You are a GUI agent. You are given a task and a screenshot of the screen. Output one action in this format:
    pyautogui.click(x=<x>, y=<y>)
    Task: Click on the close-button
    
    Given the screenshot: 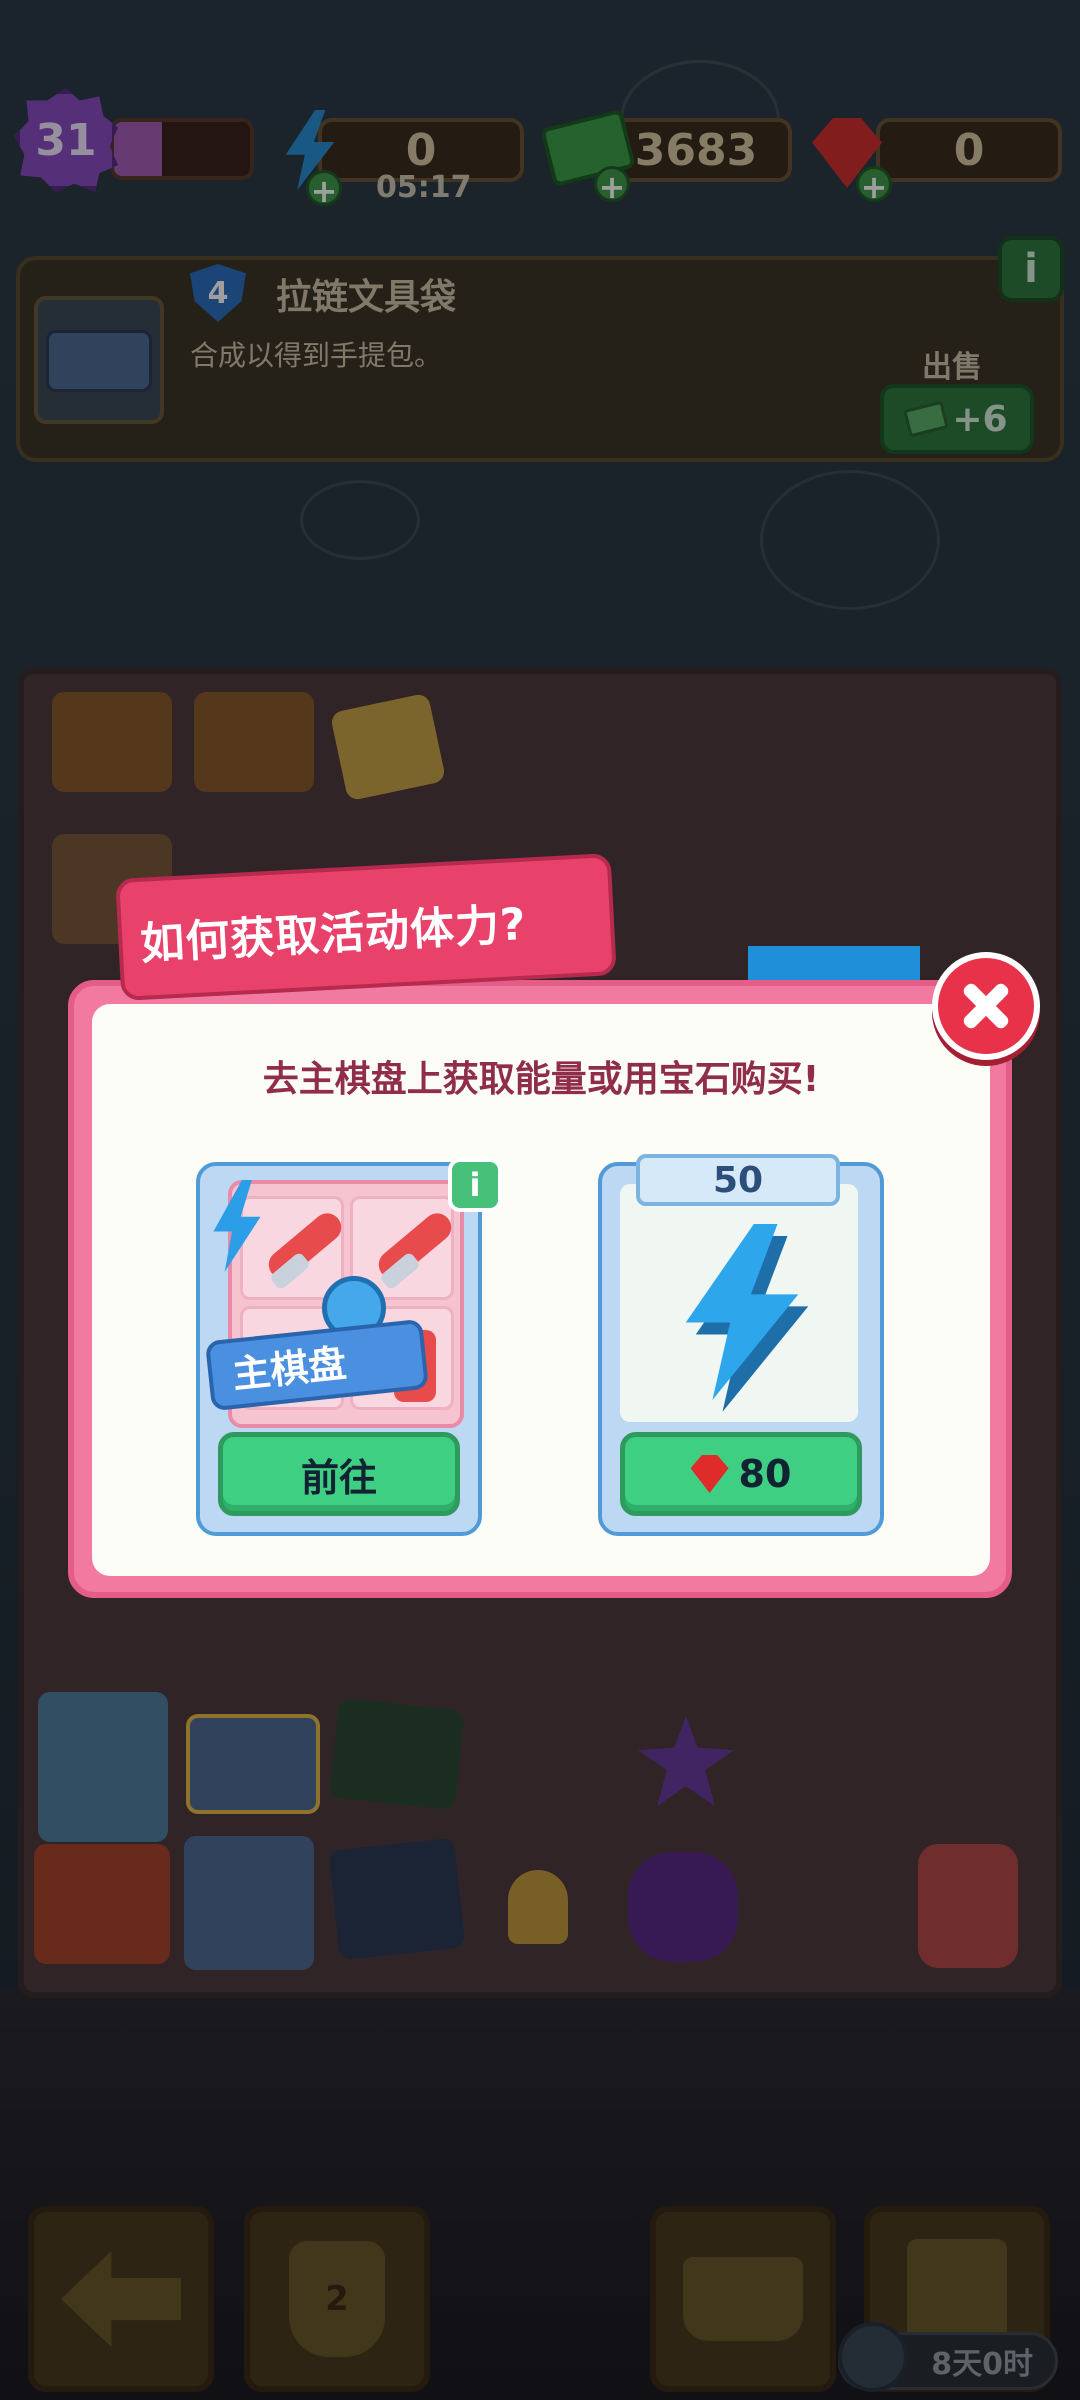 What is the action you would take?
    pyautogui.click(x=986, y=1006)
    